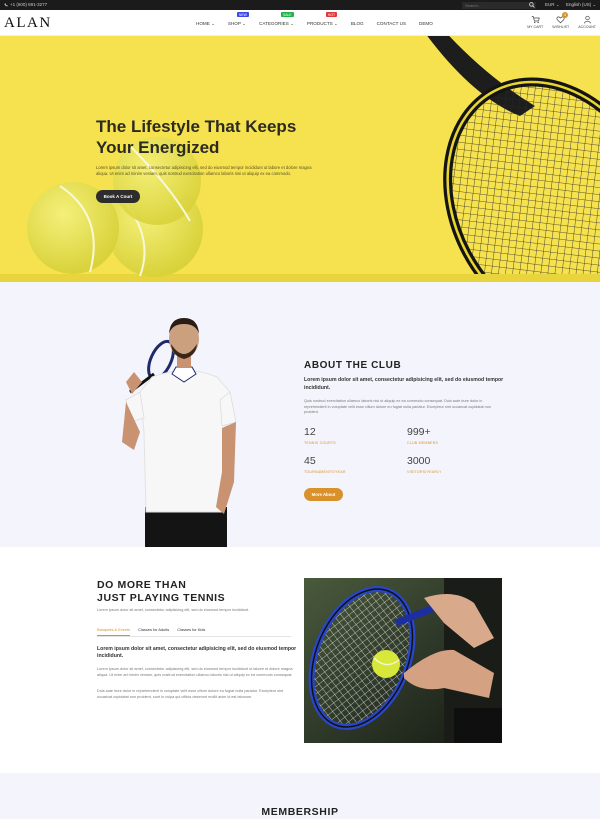  I want to click on currency-select: EUR ⌄, so click(552, 5).